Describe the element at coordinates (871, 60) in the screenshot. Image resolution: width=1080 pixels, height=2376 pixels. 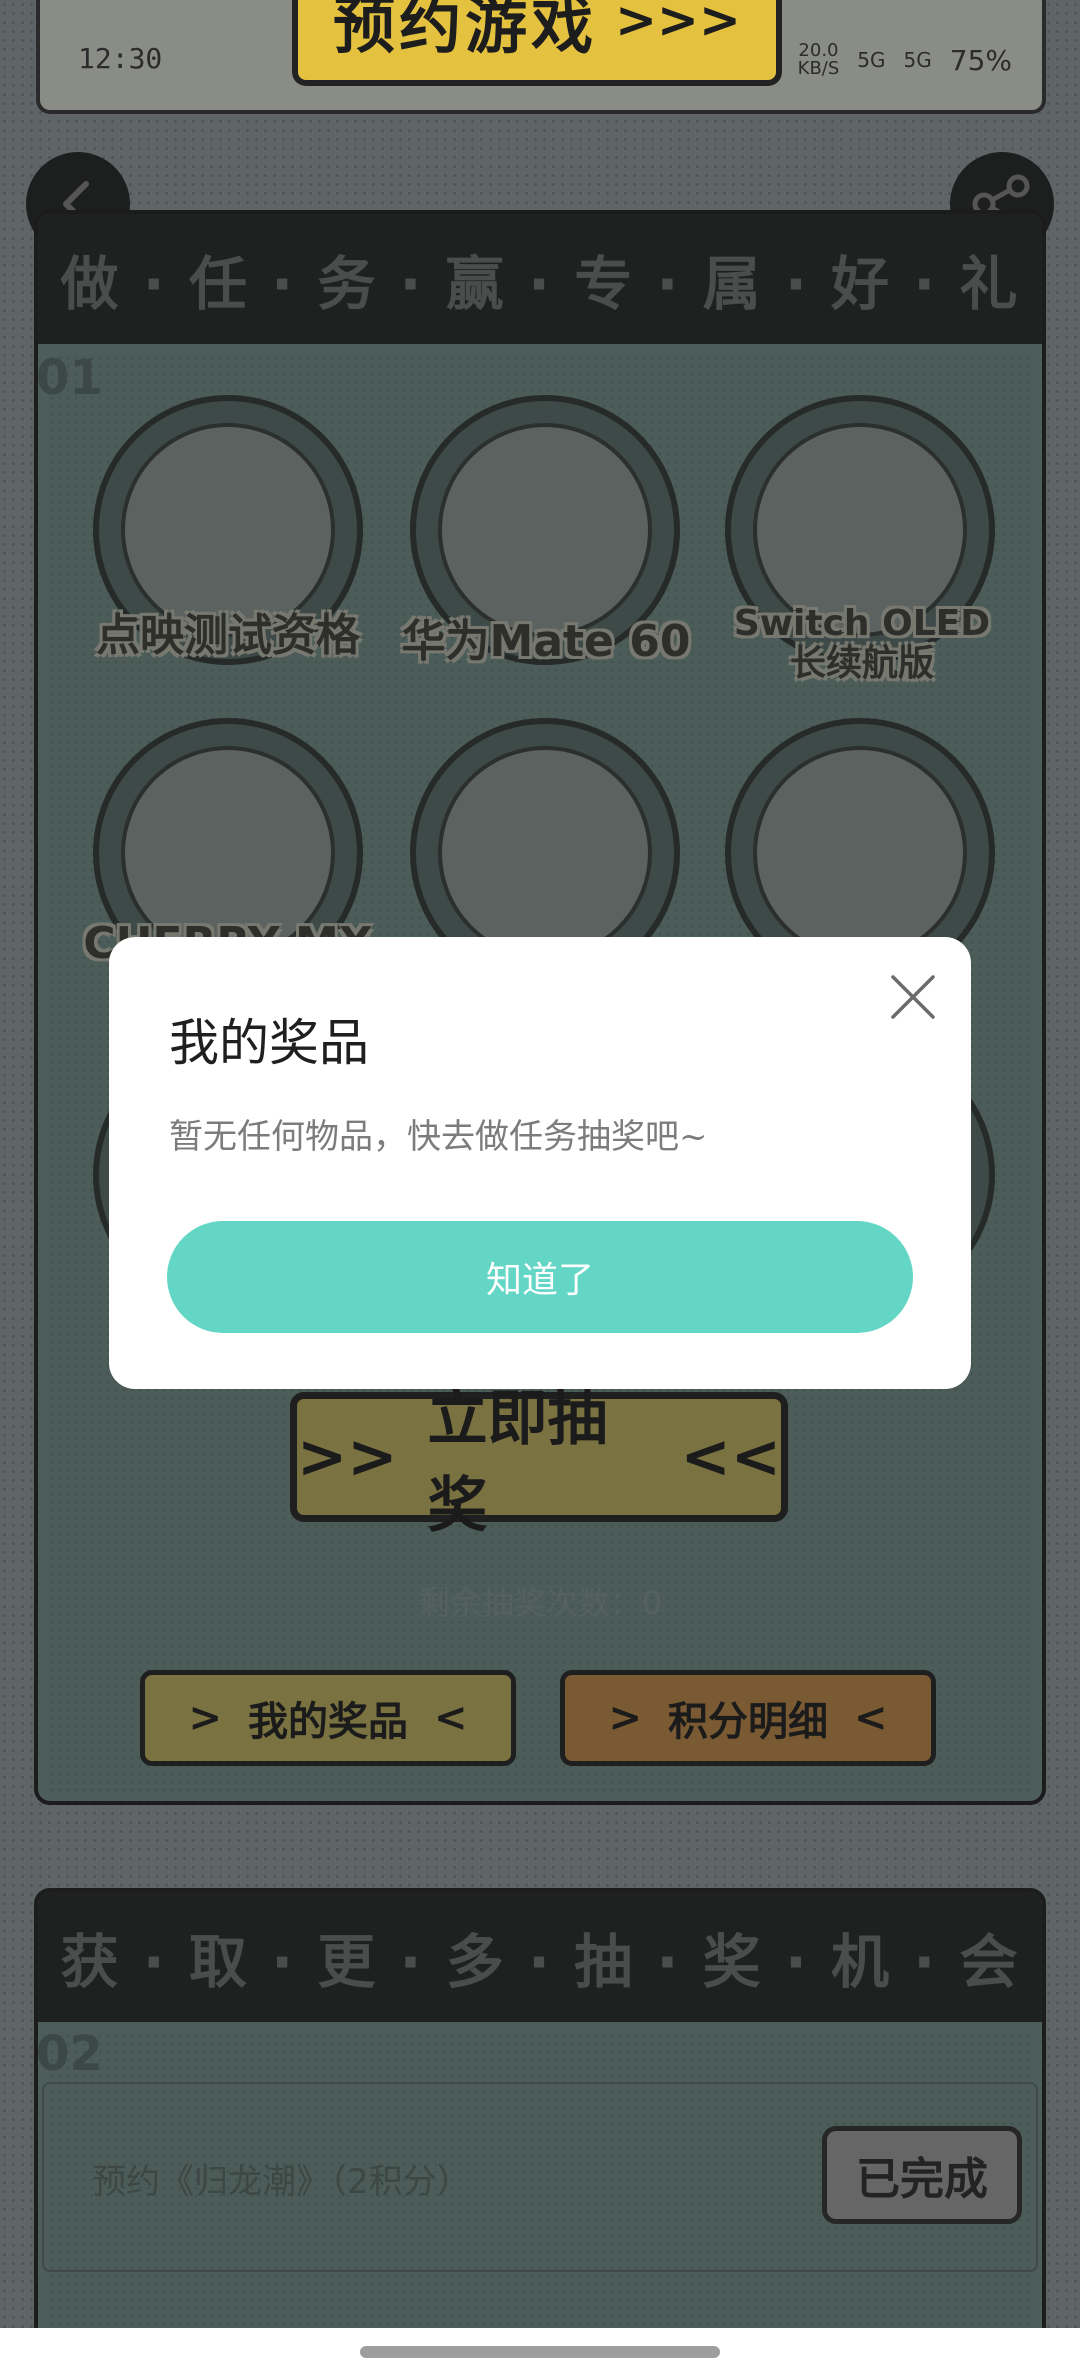
I see `signal-5g-1: 5G` at that location.